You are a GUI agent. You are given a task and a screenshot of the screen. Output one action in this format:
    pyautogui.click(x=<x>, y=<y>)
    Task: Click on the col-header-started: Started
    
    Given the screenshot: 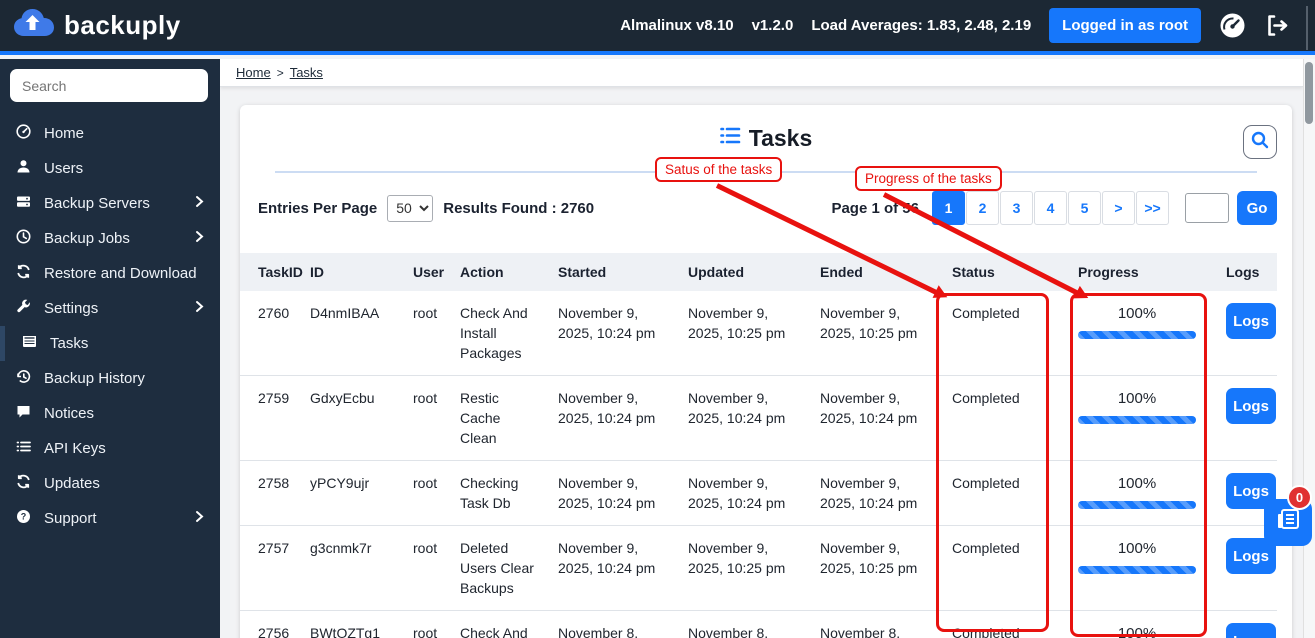 What is the action you would take?
    pyautogui.click(x=605, y=272)
    